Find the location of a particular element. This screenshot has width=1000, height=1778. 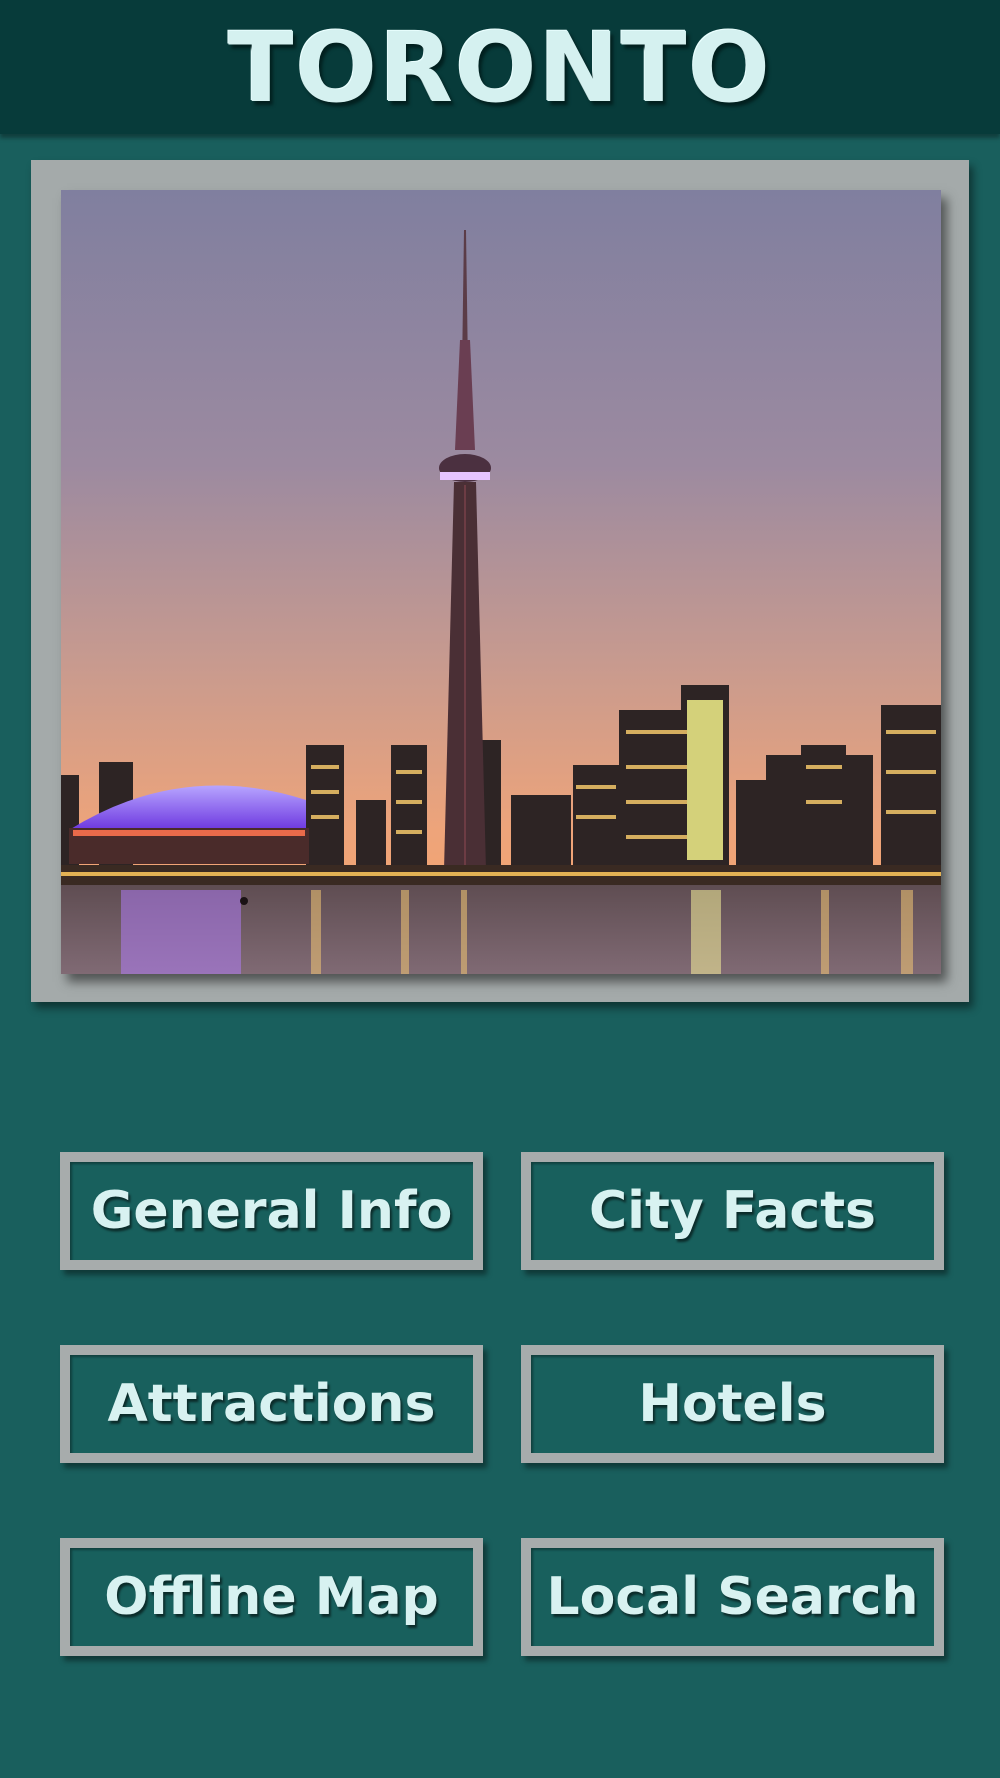

local-search-label: Local Search is located at coordinates (732, 1597).